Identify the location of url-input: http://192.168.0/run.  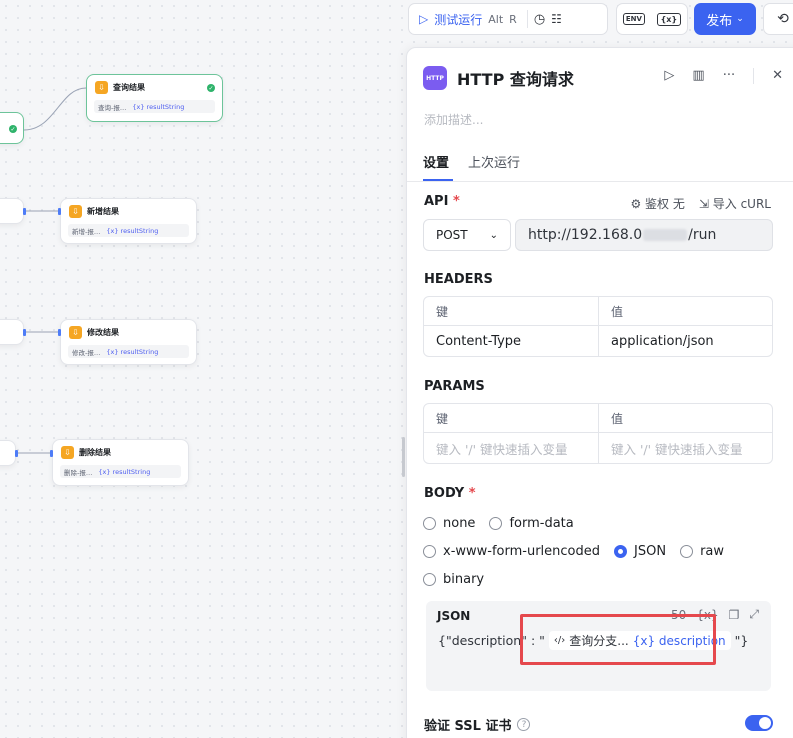
(644, 235).